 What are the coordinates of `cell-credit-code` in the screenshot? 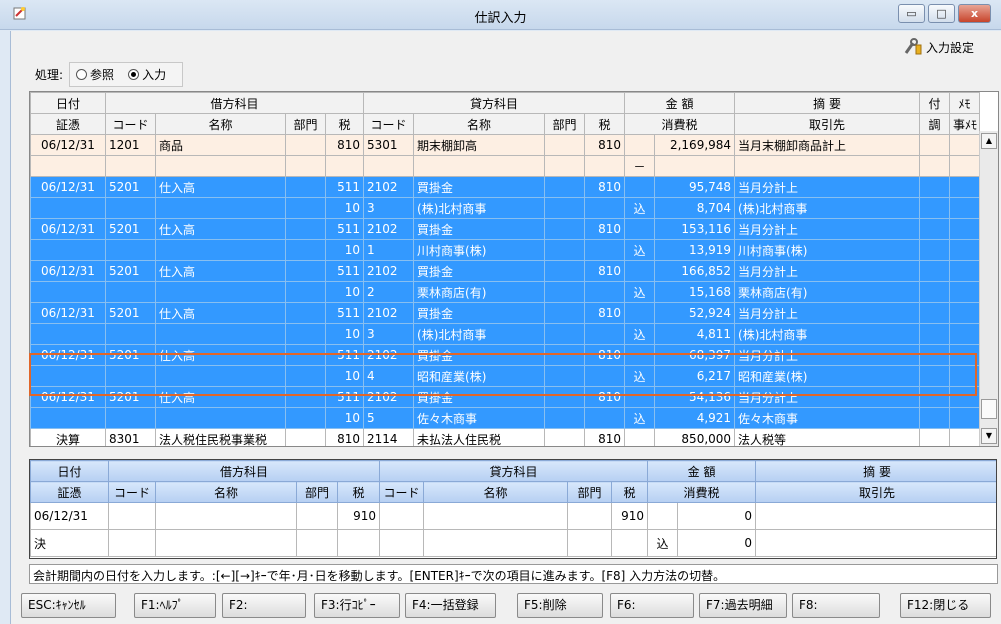 It's located at (389, 166).